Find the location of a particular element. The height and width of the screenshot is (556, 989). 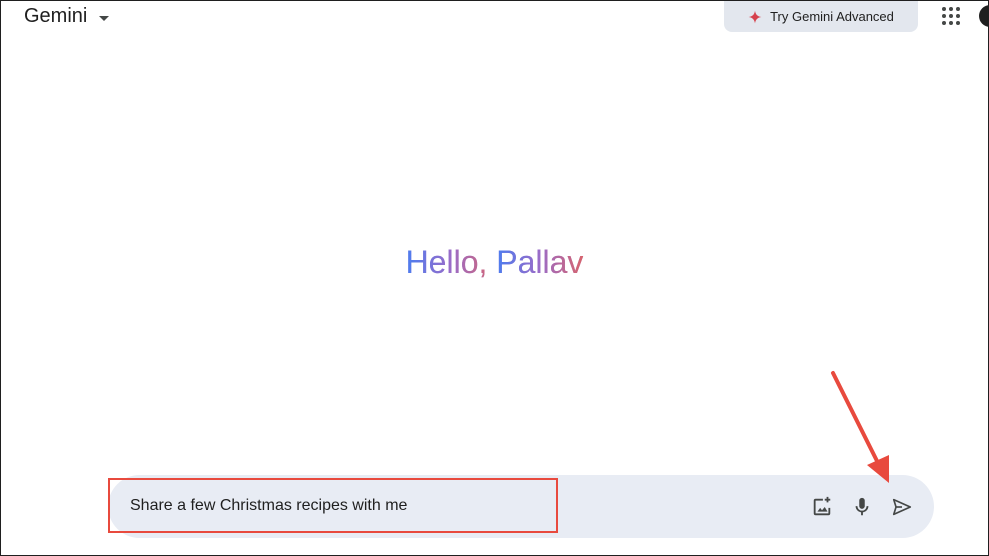

app-title: Gemini is located at coordinates (56, 16).